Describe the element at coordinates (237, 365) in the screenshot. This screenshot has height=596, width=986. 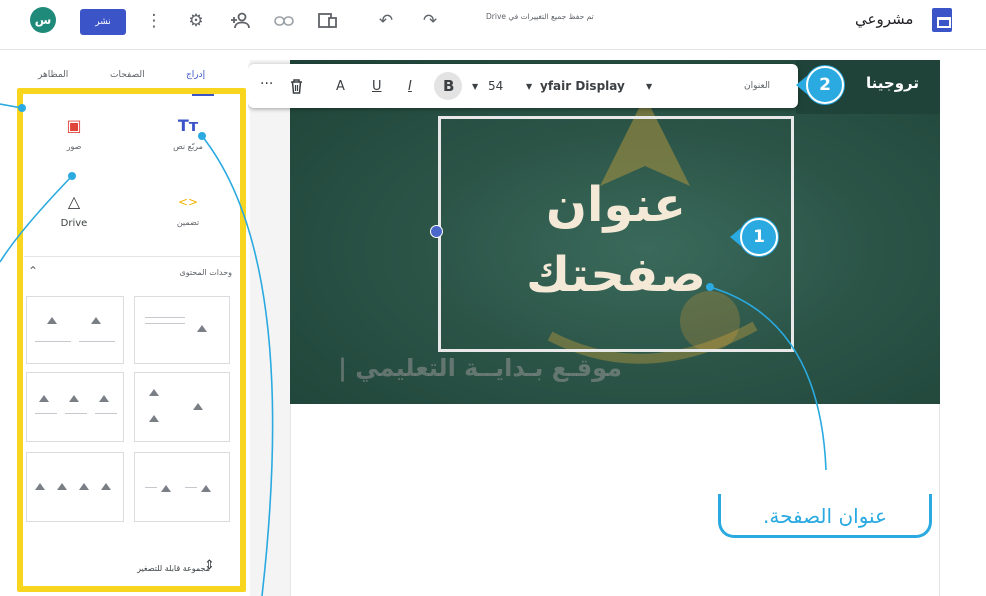
I see `connector-textbox` at that location.